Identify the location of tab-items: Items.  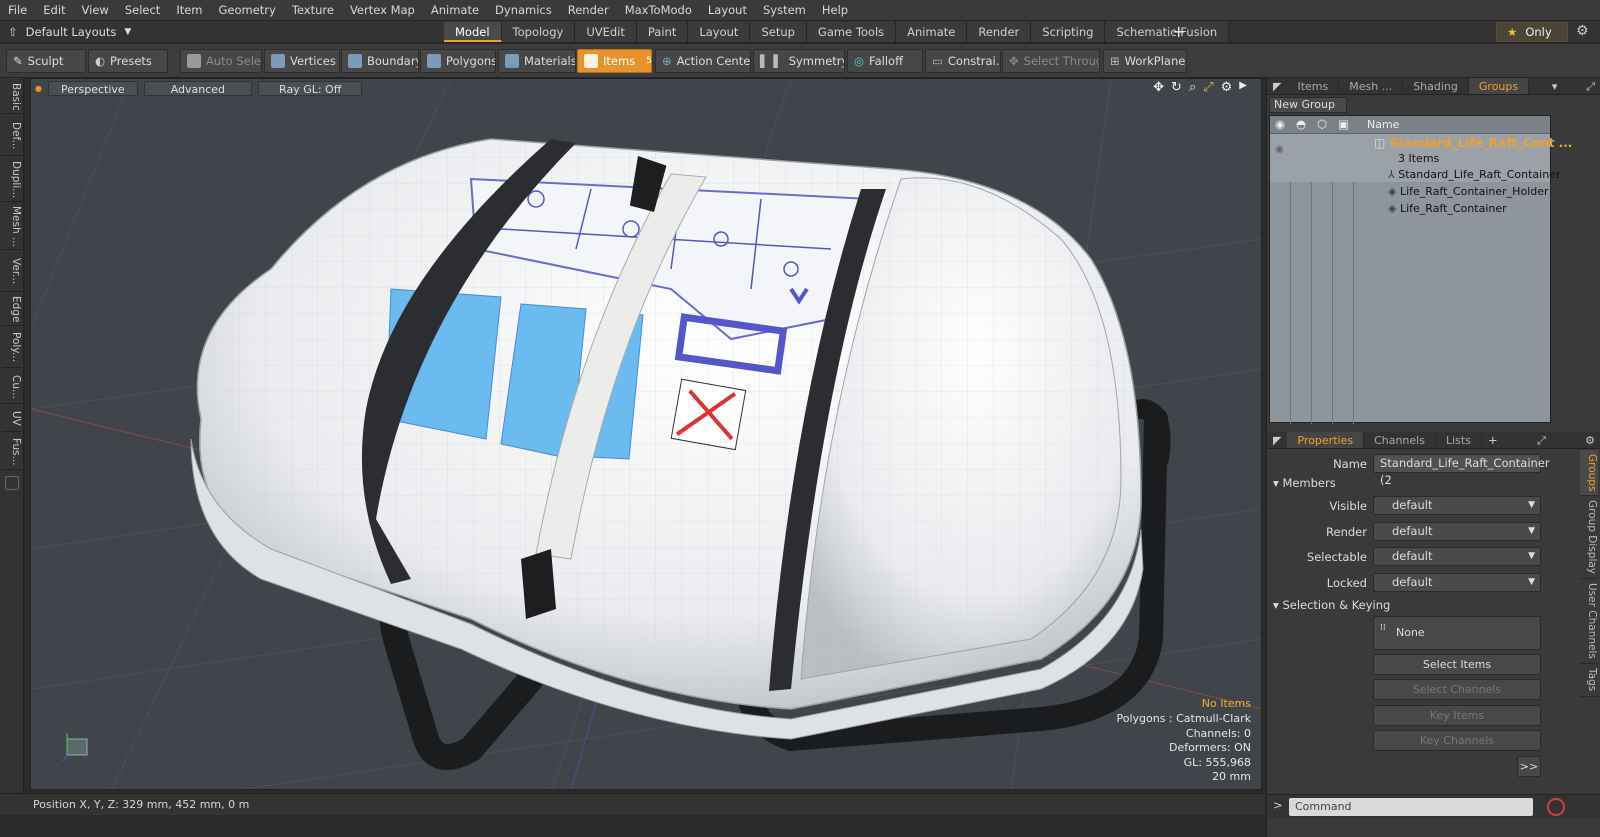
(1313, 86).